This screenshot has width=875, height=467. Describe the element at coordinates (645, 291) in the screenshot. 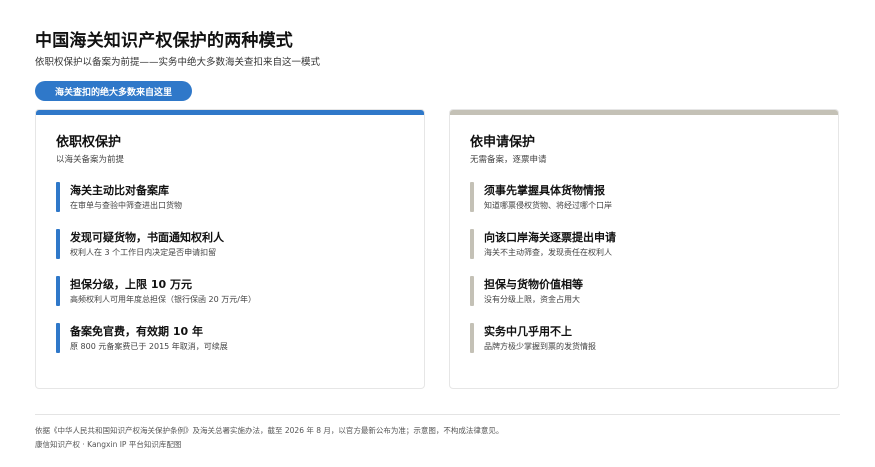

I see `list-item: 担保与货物价值相等 没有分级上限，资金占用大` at that location.